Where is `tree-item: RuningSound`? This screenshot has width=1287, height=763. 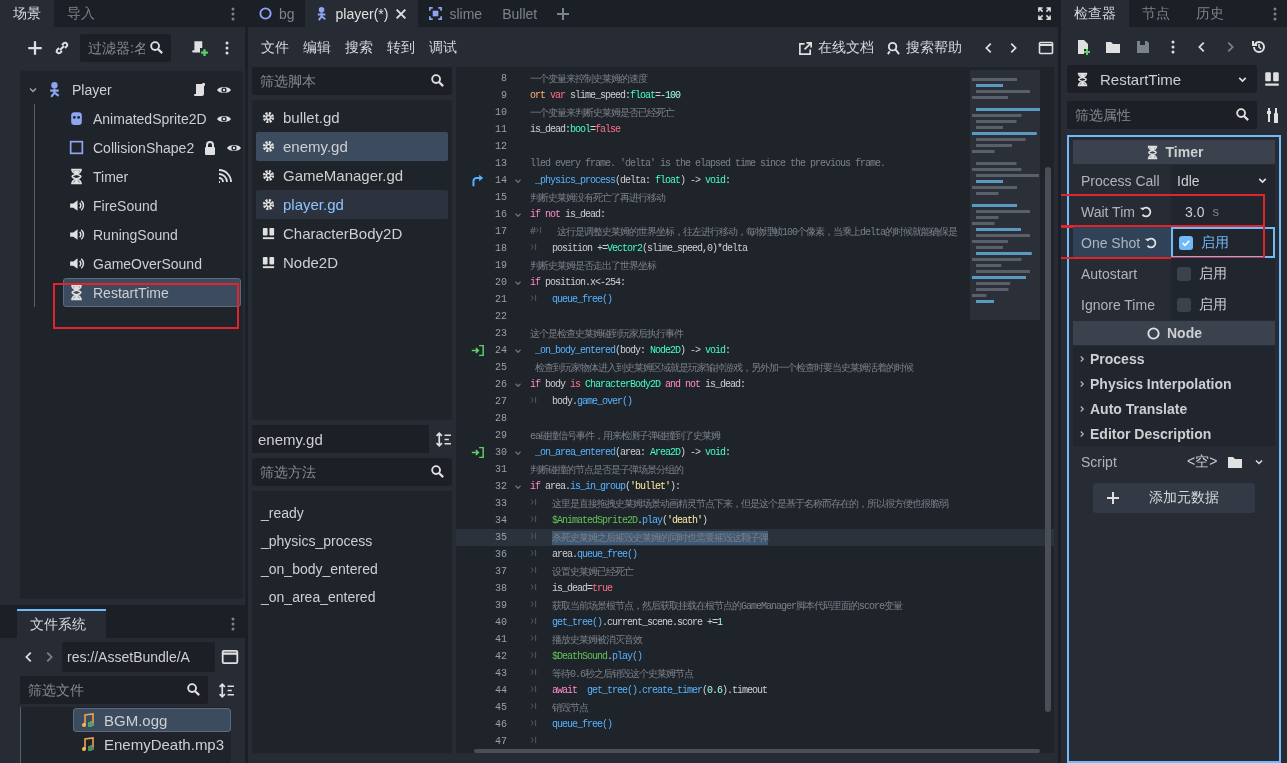
tree-item: RuningSound is located at coordinates (152, 234).